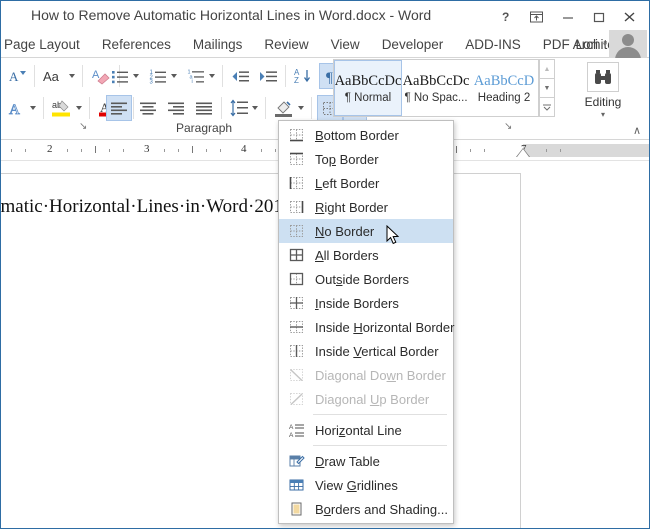  Describe the element at coordinates (366, 159) in the screenshot. I see `menu-item-top-border: Top Border` at that location.